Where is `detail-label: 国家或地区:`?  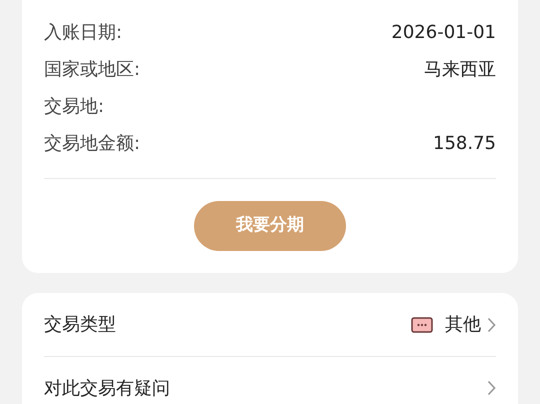 detail-label: 国家或地区: is located at coordinates (92, 70).